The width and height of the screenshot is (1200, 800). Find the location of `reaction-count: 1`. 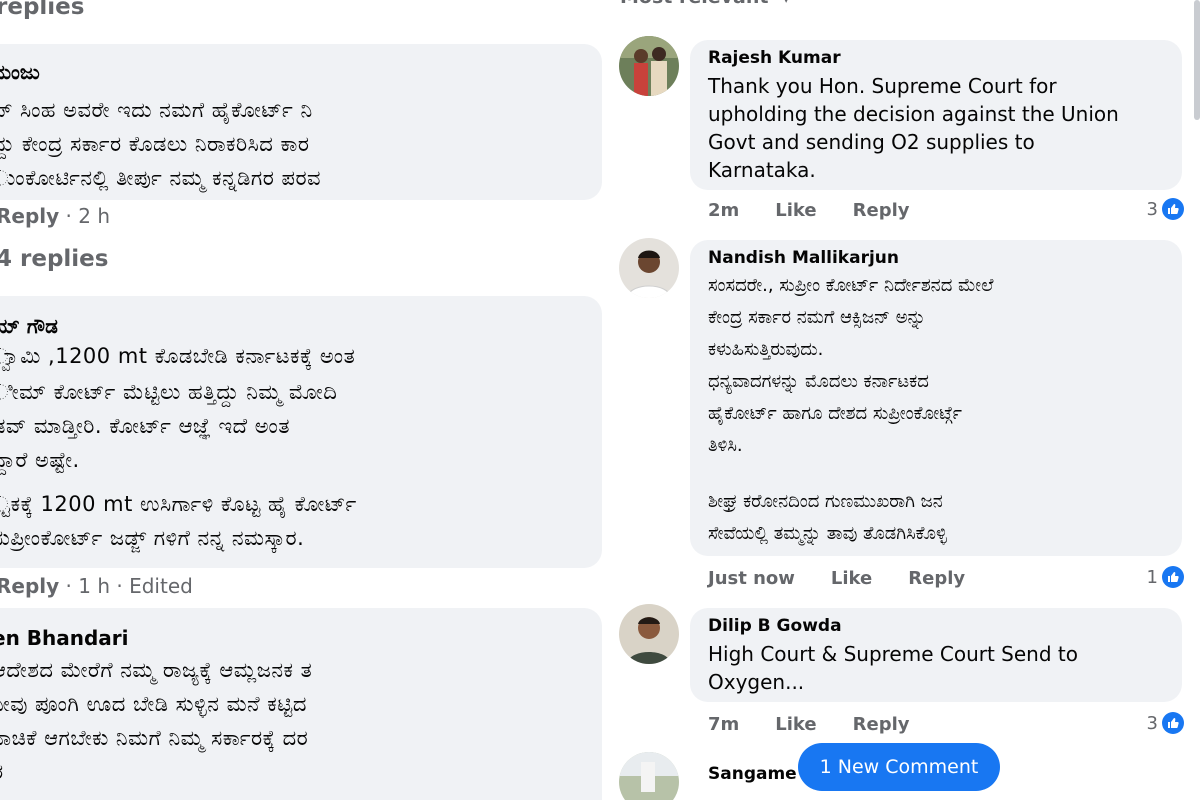

reaction-count: 1 is located at coordinates (1165, 577).